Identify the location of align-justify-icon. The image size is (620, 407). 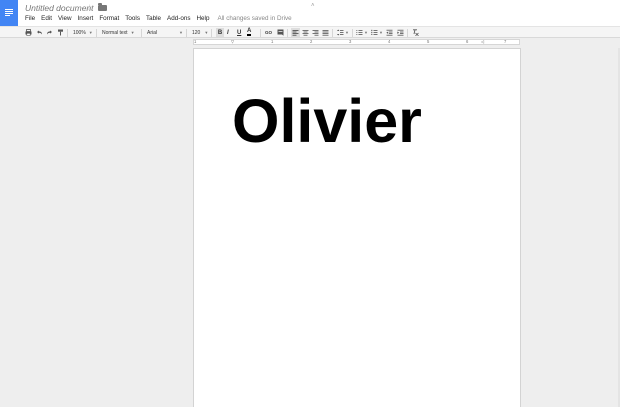
(325, 32).